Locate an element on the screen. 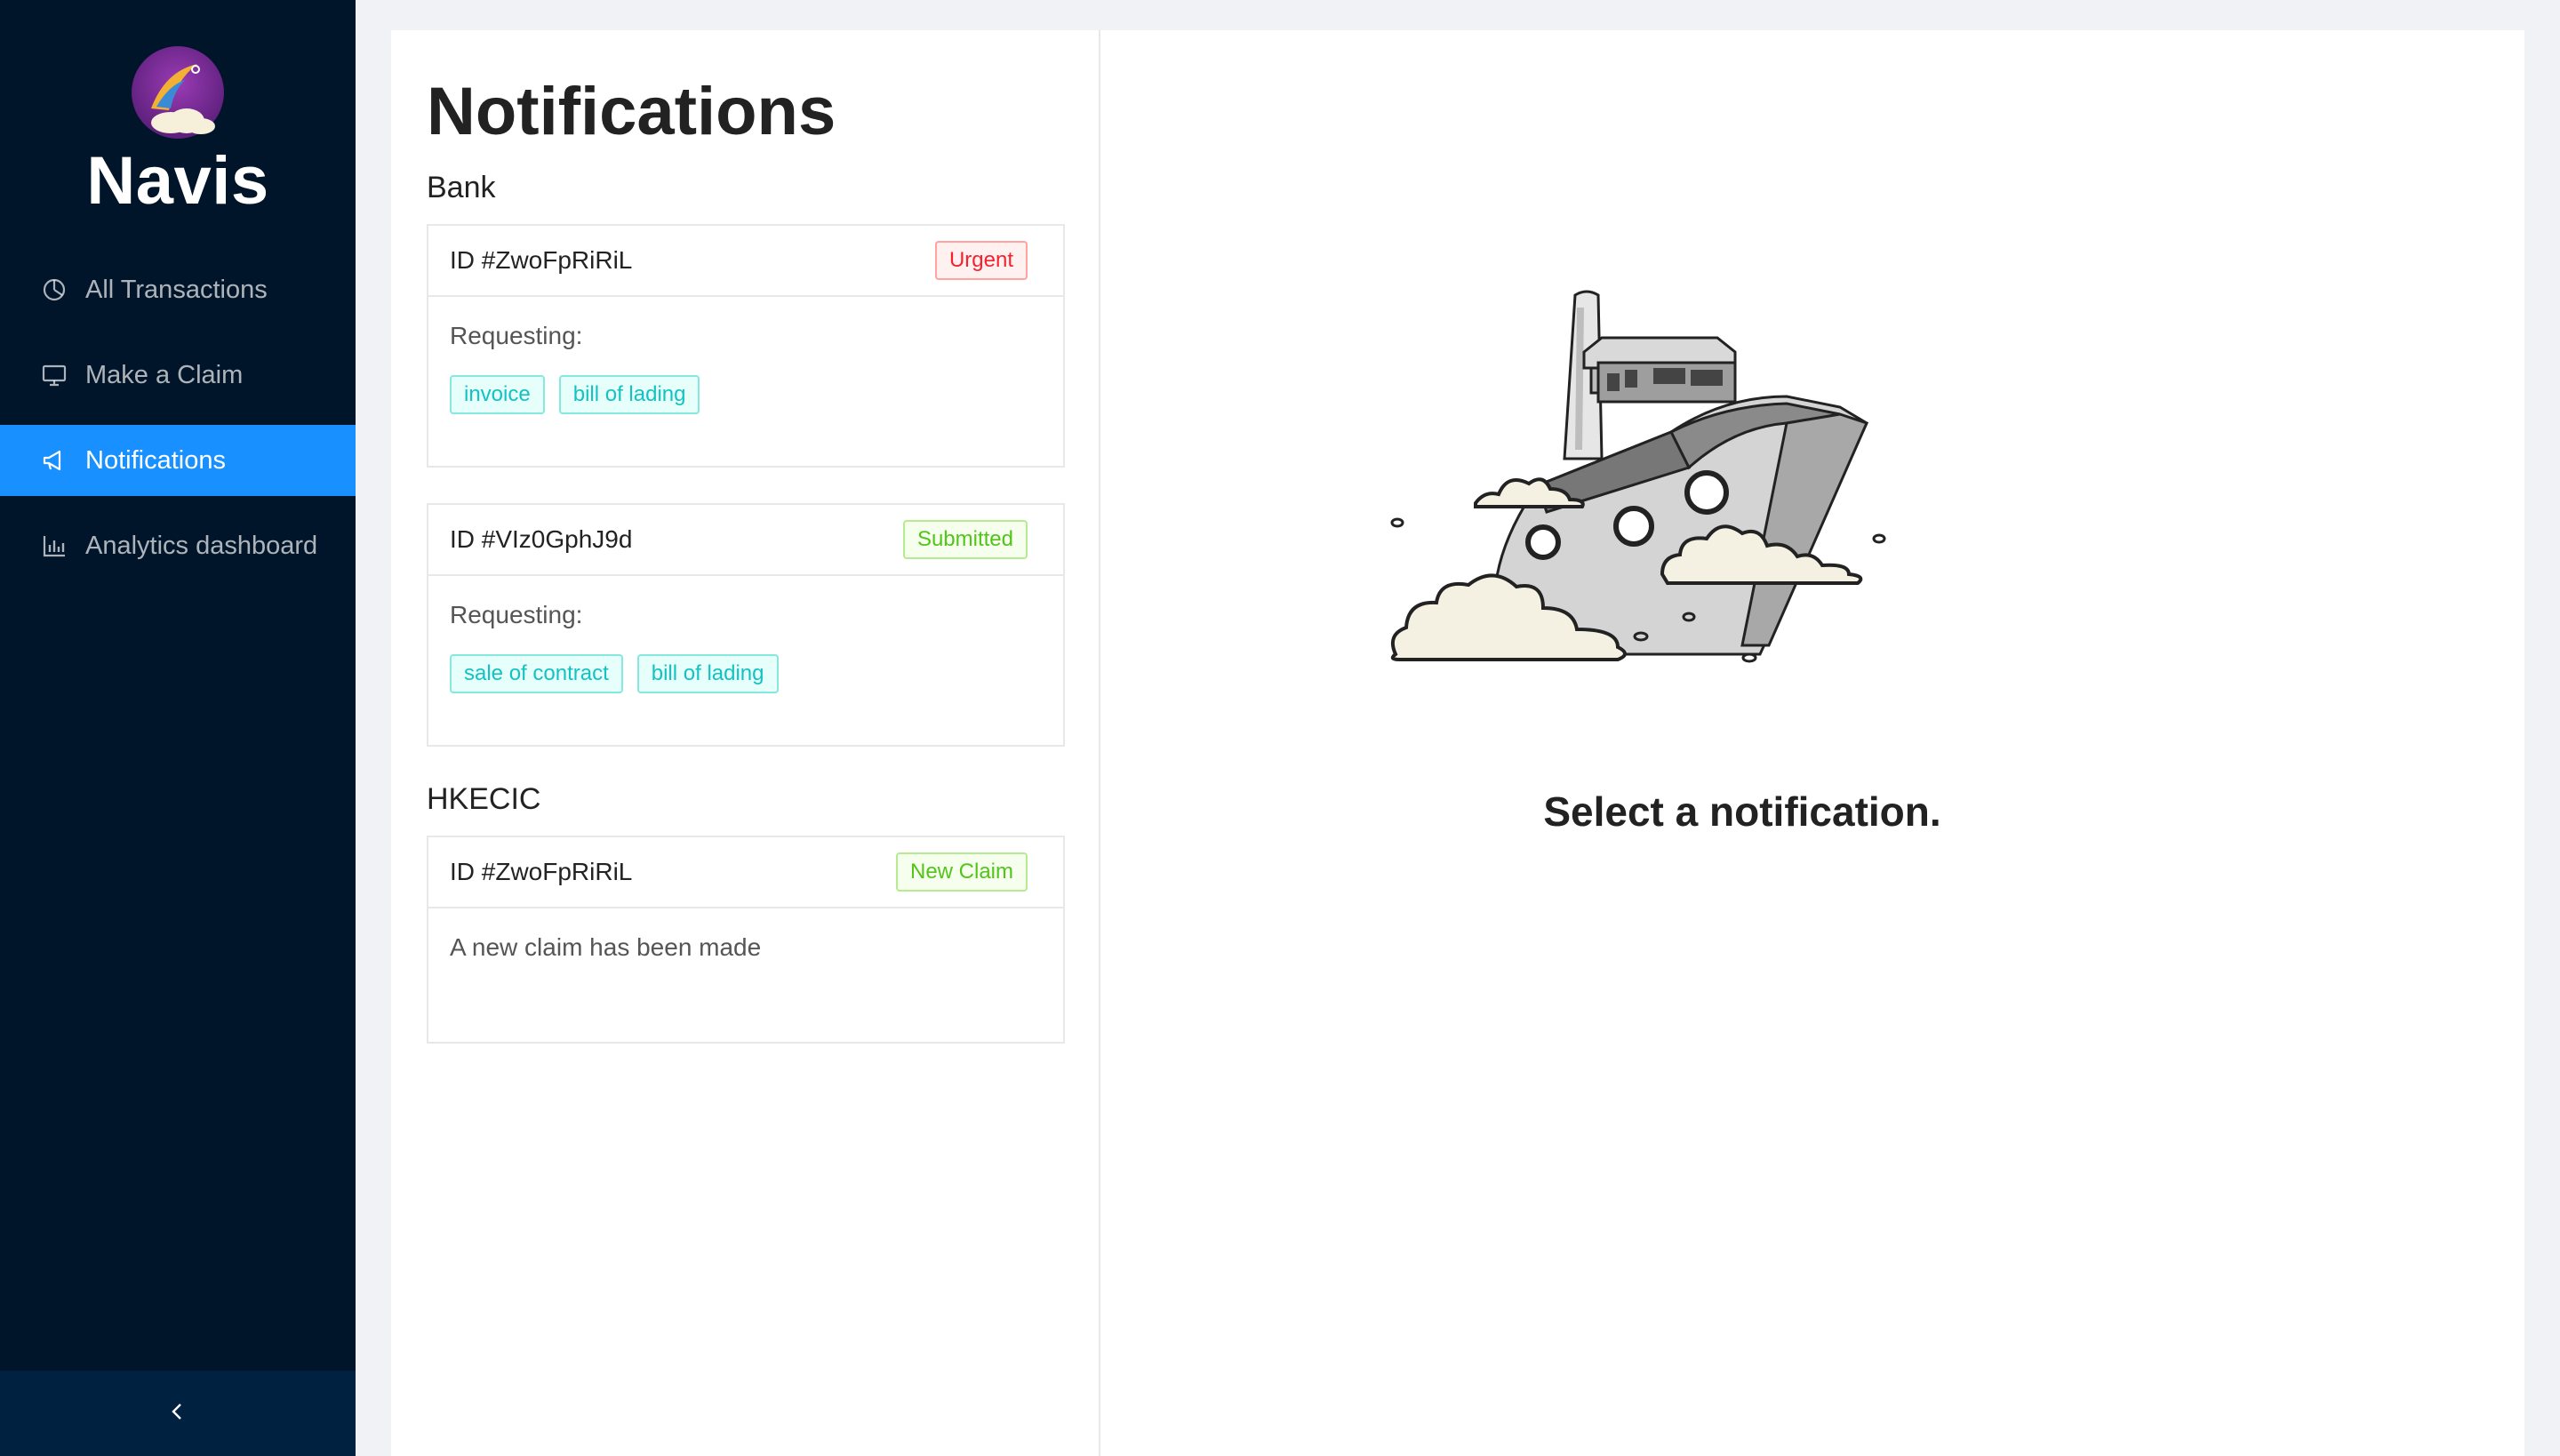 This screenshot has width=2560, height=1456. document-tag: sale of contract is located at coordinates (536, 673).